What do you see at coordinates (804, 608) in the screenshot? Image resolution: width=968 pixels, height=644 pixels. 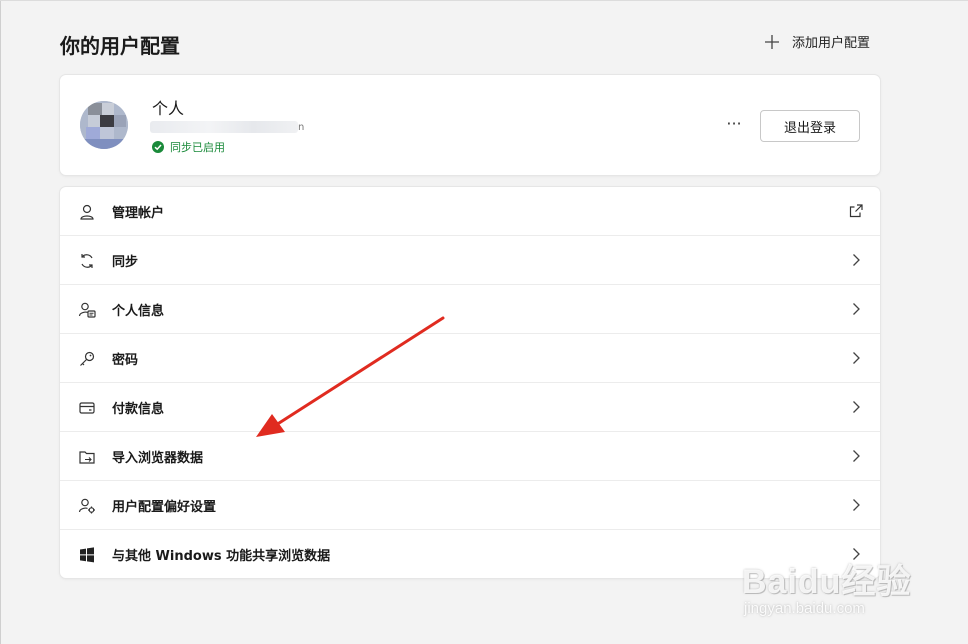 I see `watermark-url: jingyan.baidu.com` at bounding box center [804, 608].